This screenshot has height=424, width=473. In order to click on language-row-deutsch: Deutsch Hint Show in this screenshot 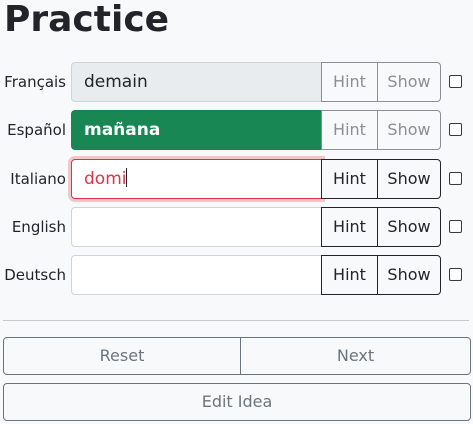, I will do `click(236, 275)`.